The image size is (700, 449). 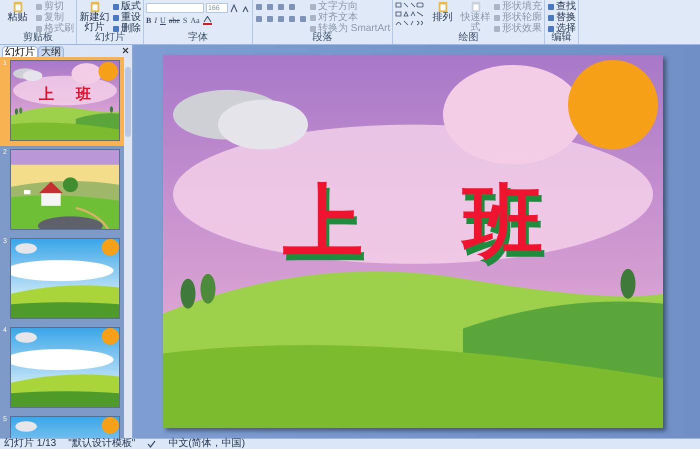 I want to click on thumbnail-title: 上, so click(x=46, y=95).